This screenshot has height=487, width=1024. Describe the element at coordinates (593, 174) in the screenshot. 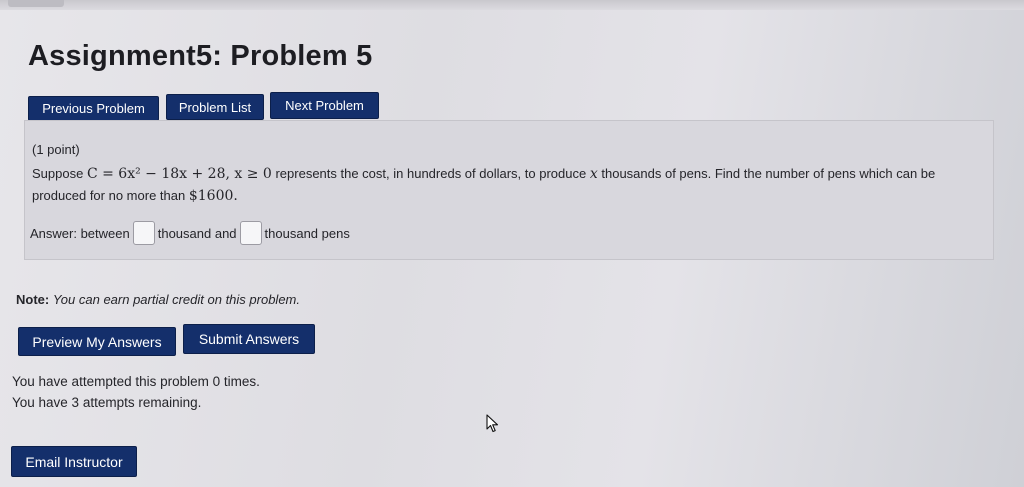

I see `variable-x: x` at that location.